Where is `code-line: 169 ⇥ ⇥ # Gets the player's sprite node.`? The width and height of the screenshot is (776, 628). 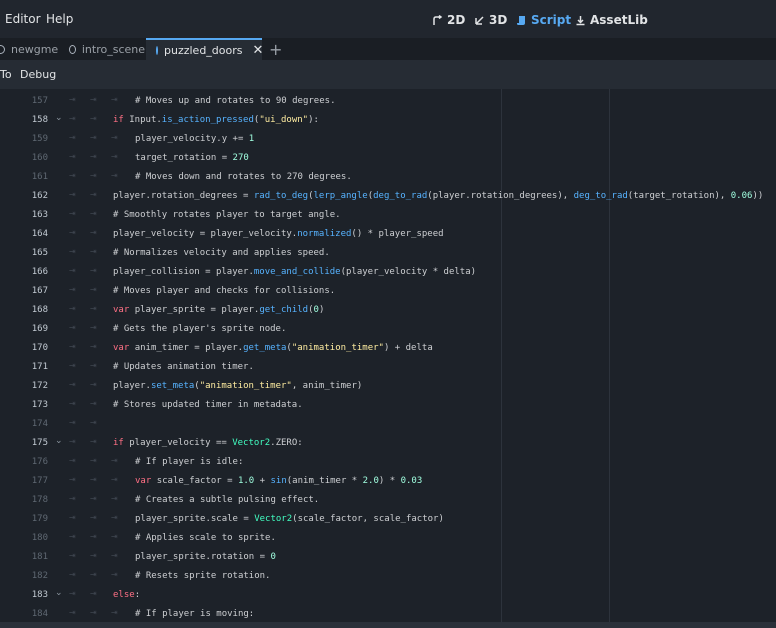 code-line: 169 ⇥ ⇥ # Gets the player's sprite node. is located at coordinates (388, 329).